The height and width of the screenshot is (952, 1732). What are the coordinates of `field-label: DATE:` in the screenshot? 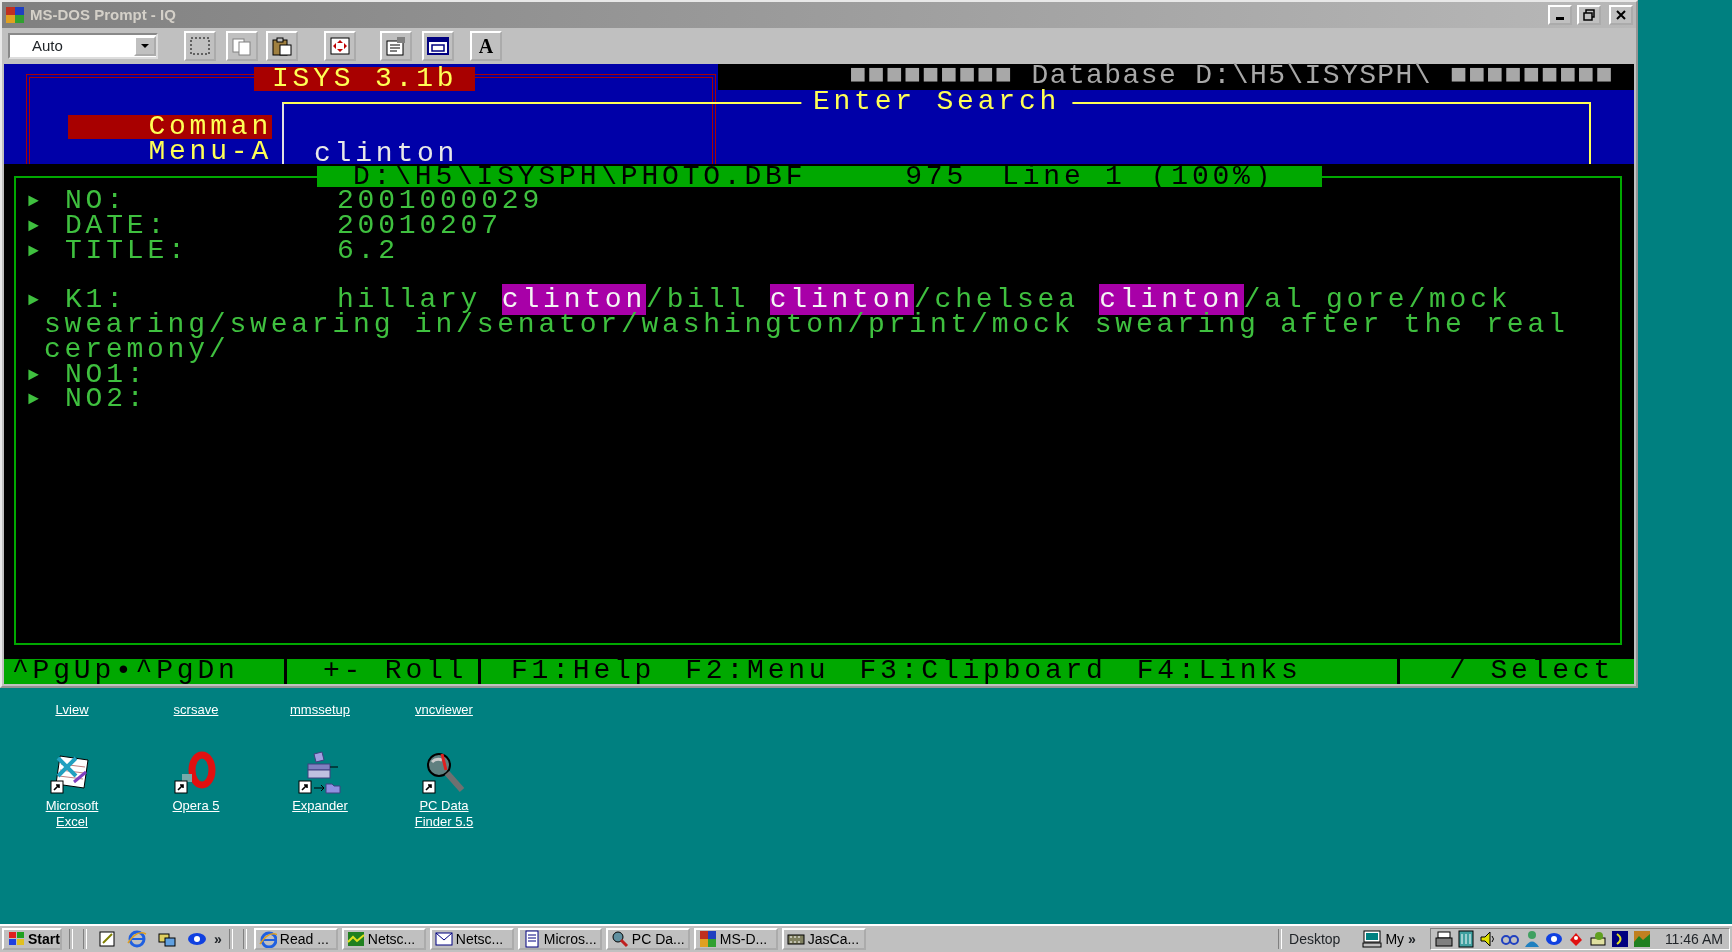 It's located at (116, 226).